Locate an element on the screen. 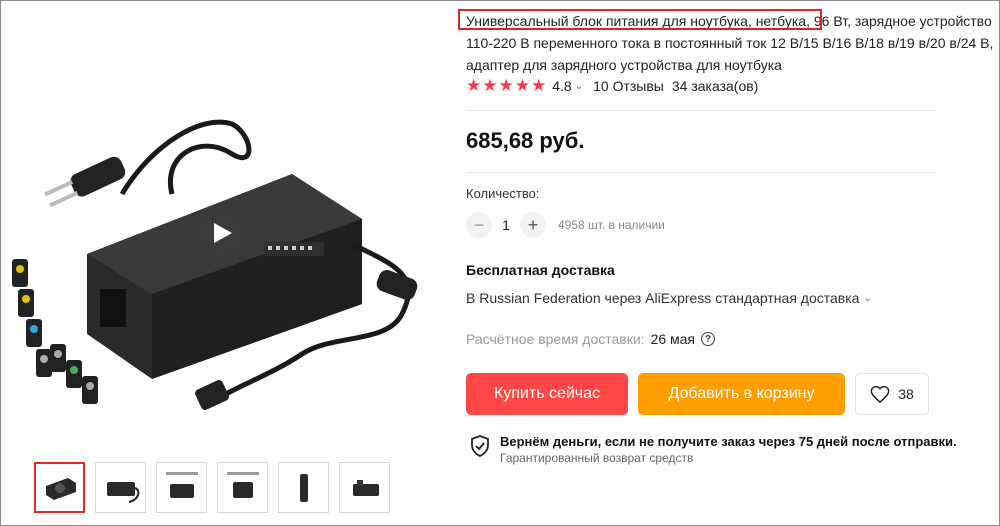 This screenshot has height=526, width=1000. wishlist-button: 38 is located at coordinates (892, 394).